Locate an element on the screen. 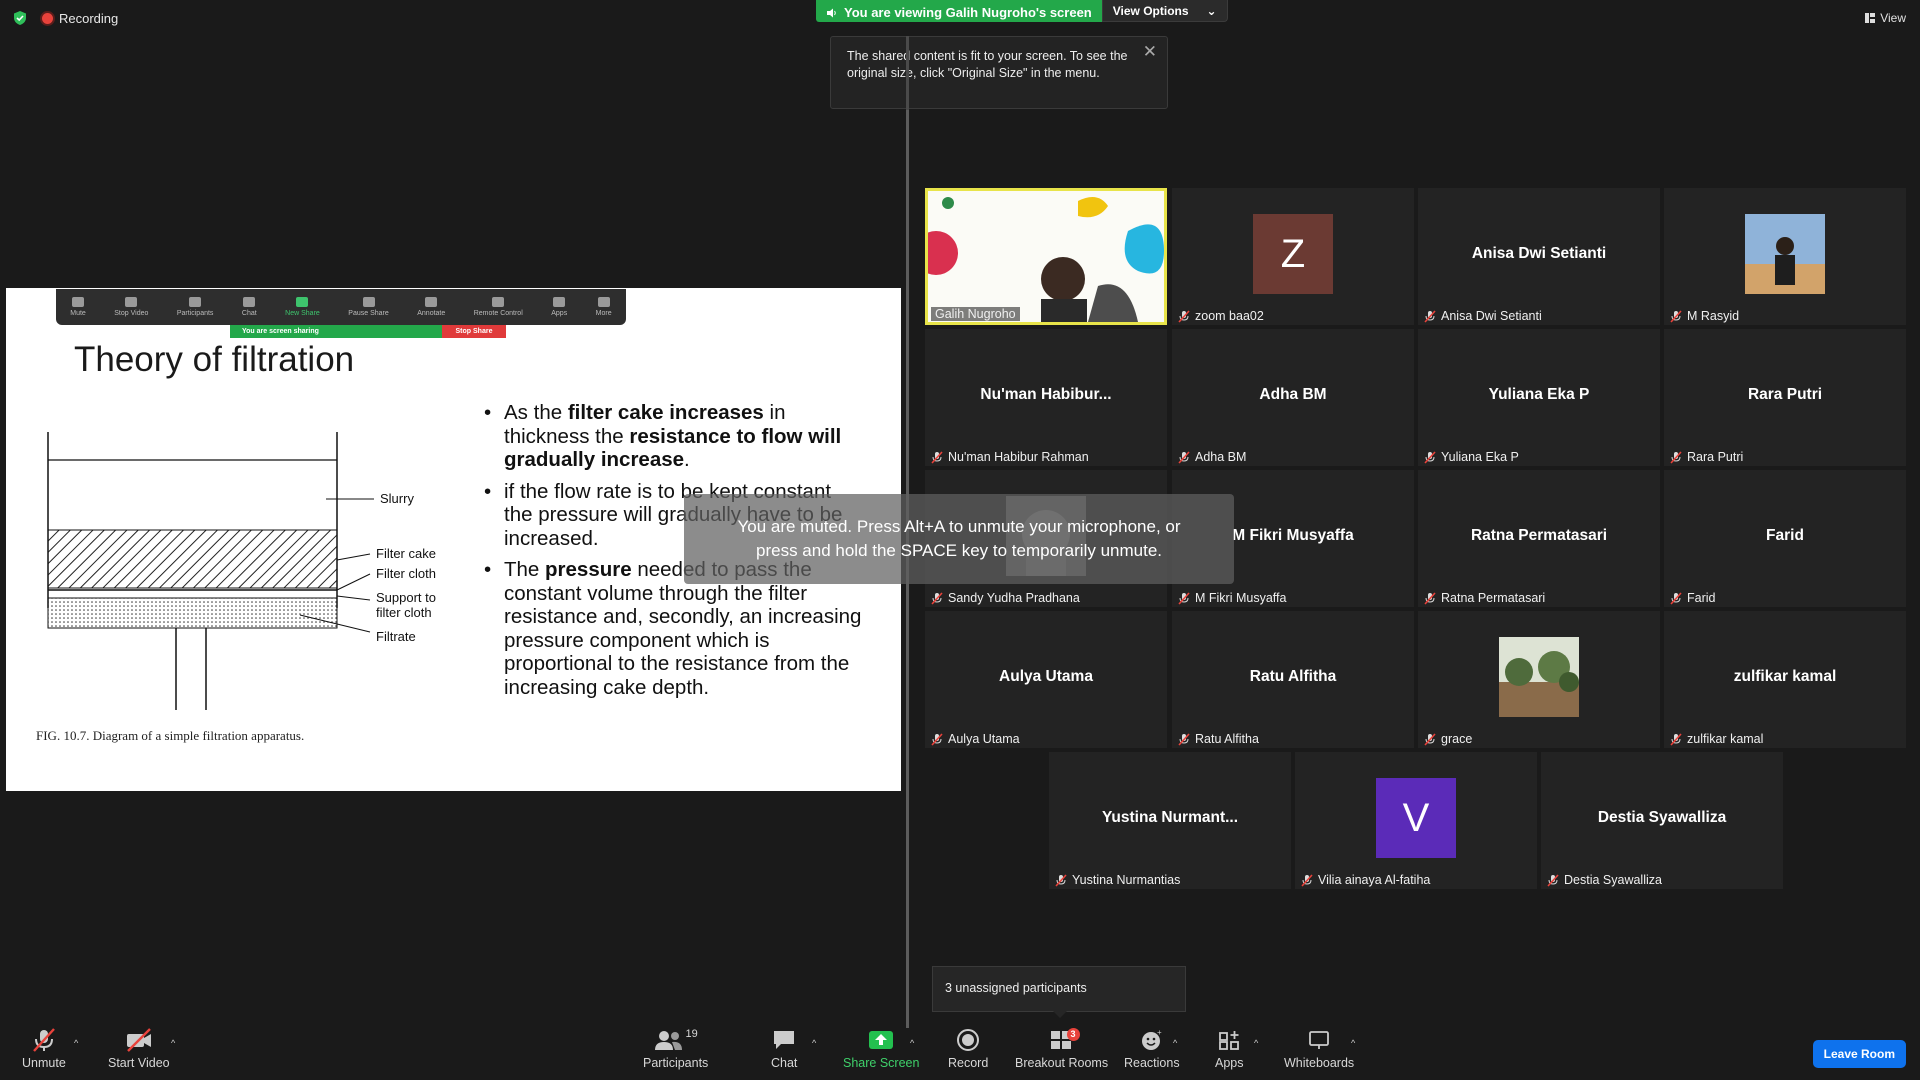 Image resolution: width=1920 pixels, height=1080 pixels. participant-name-label: Aulya Utama is located at coordinates (975, 739).